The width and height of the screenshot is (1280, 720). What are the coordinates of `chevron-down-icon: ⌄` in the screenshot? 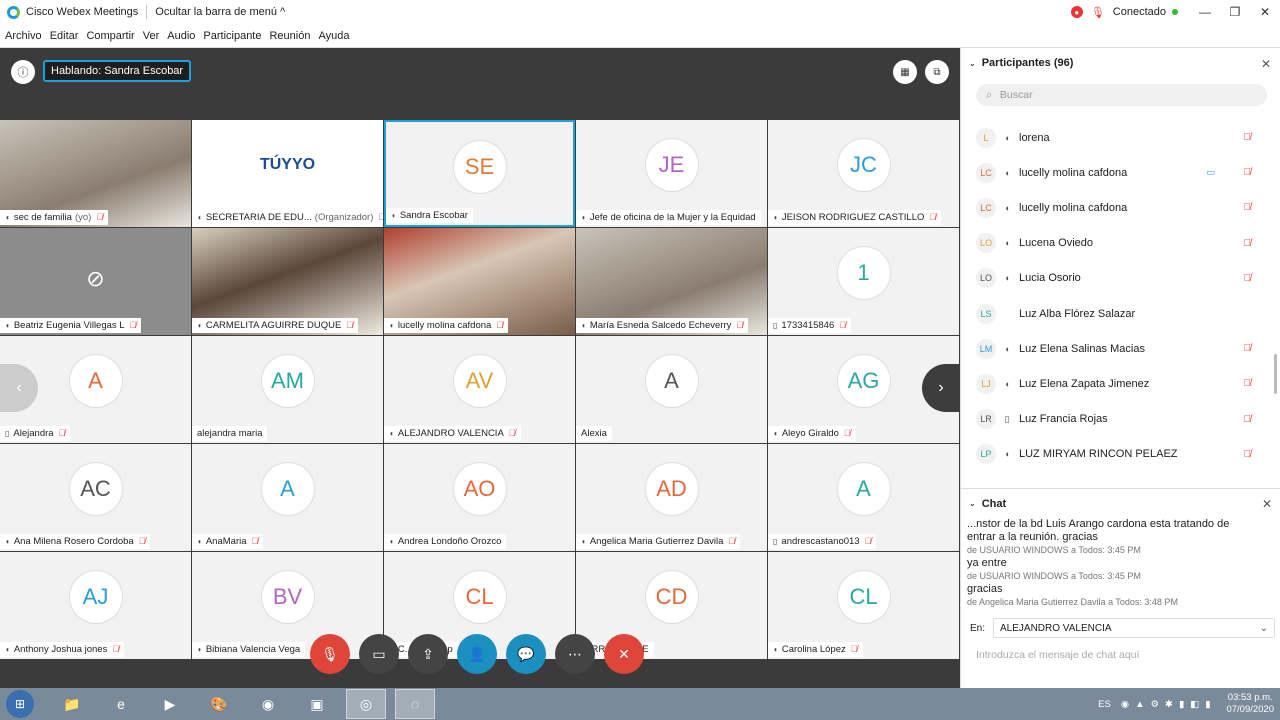 It's located at (1264, 628).